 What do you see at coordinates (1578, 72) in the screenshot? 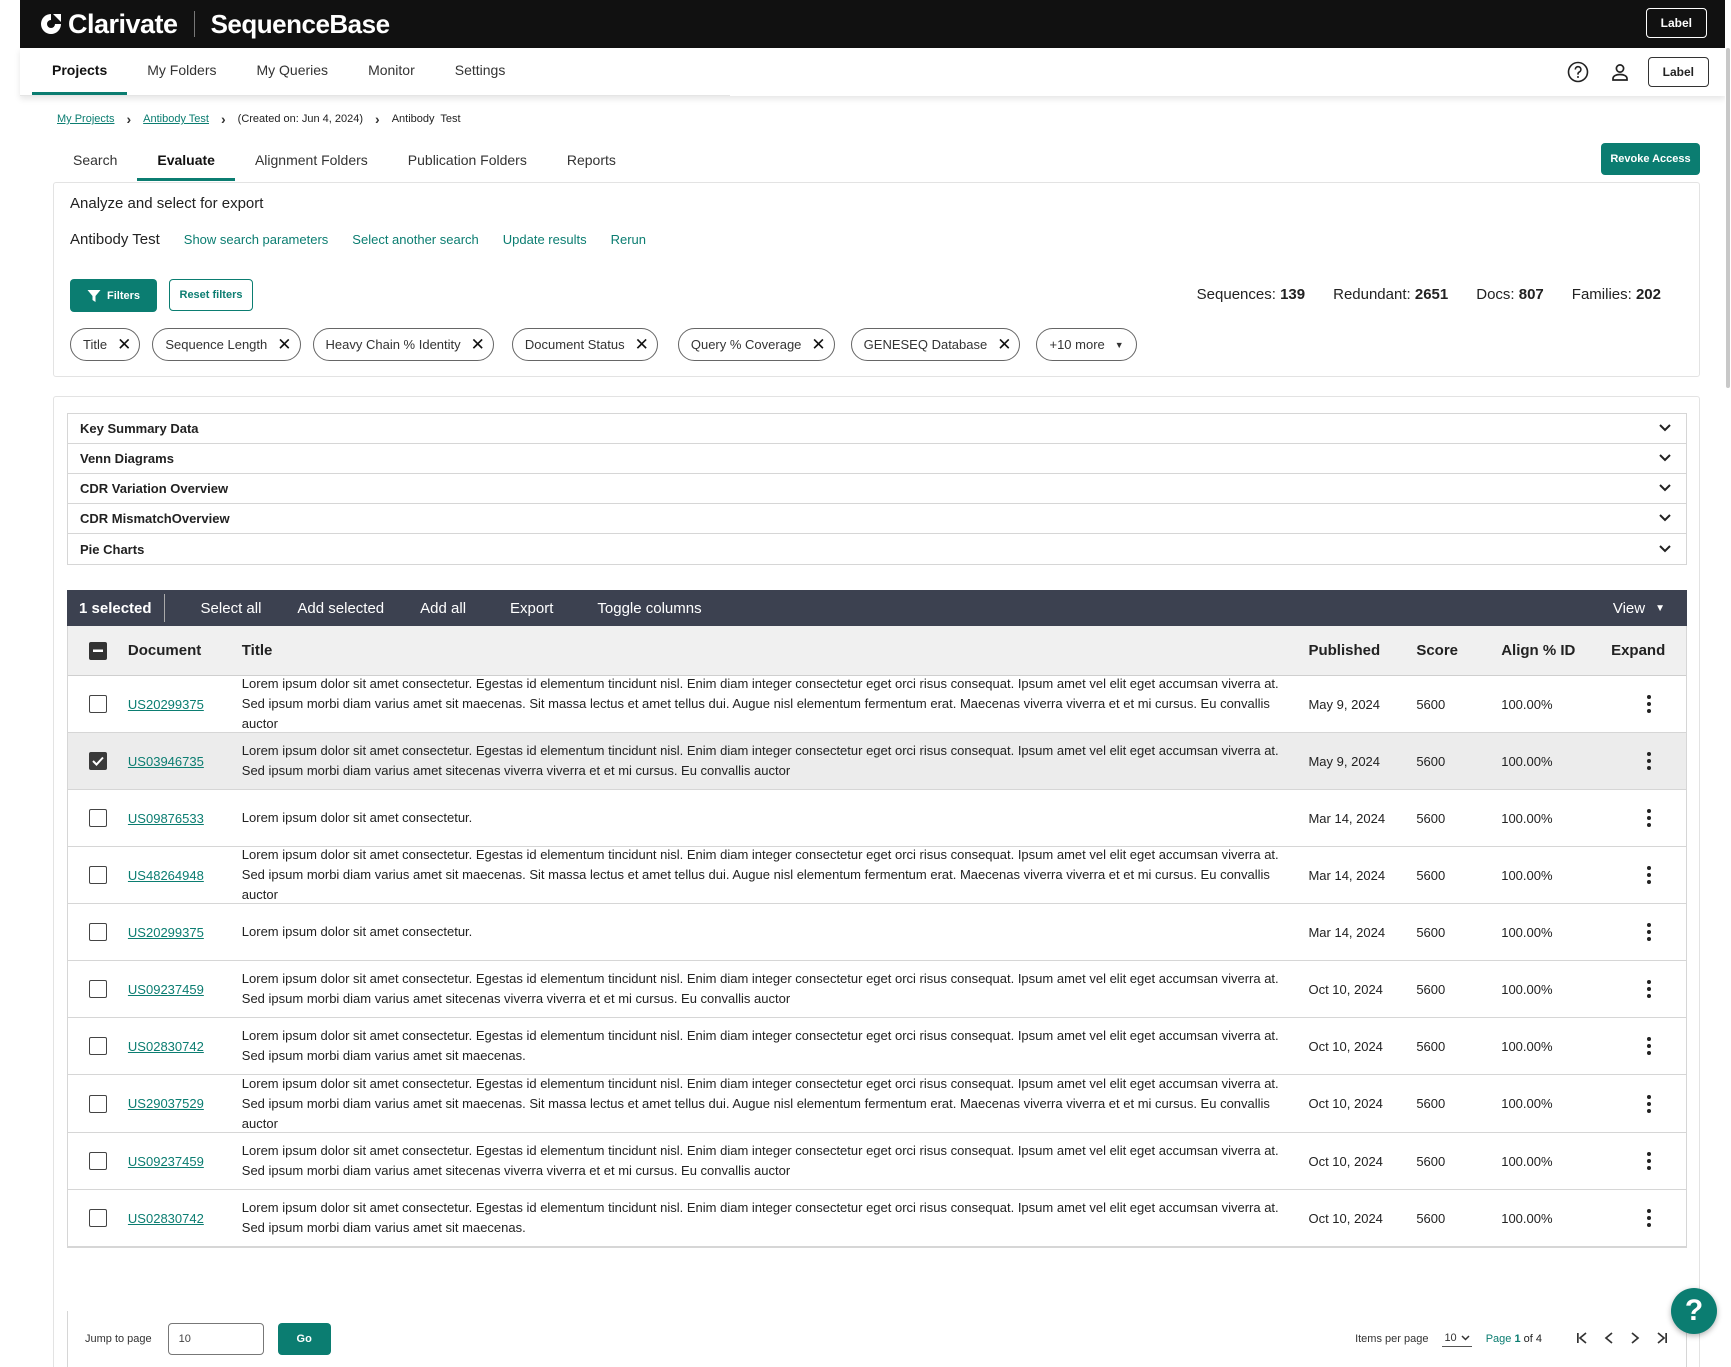
I see `help-icon` at bounding box center [1578, 72].